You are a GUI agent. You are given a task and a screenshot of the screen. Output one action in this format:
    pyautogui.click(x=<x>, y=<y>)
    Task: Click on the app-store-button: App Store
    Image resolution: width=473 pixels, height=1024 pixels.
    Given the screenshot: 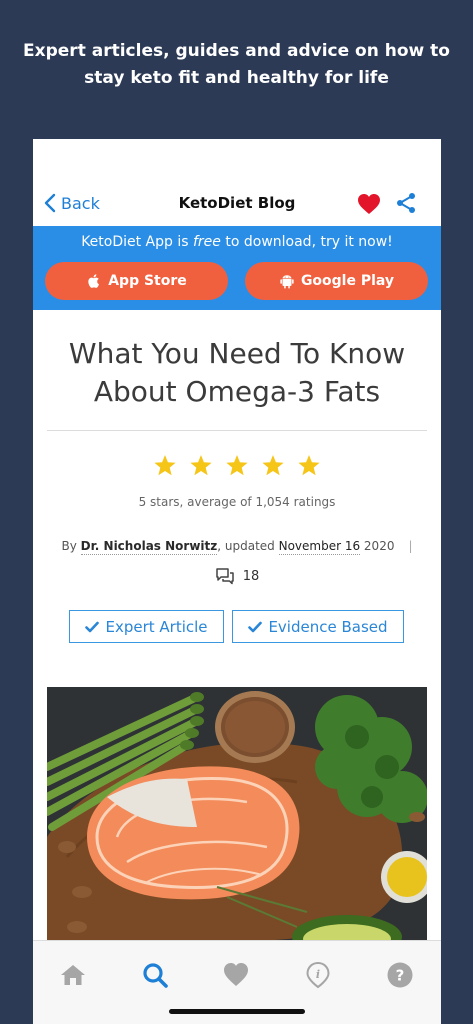 What is the action you would take?
    pyautogui.click(x=136, y=281)
    